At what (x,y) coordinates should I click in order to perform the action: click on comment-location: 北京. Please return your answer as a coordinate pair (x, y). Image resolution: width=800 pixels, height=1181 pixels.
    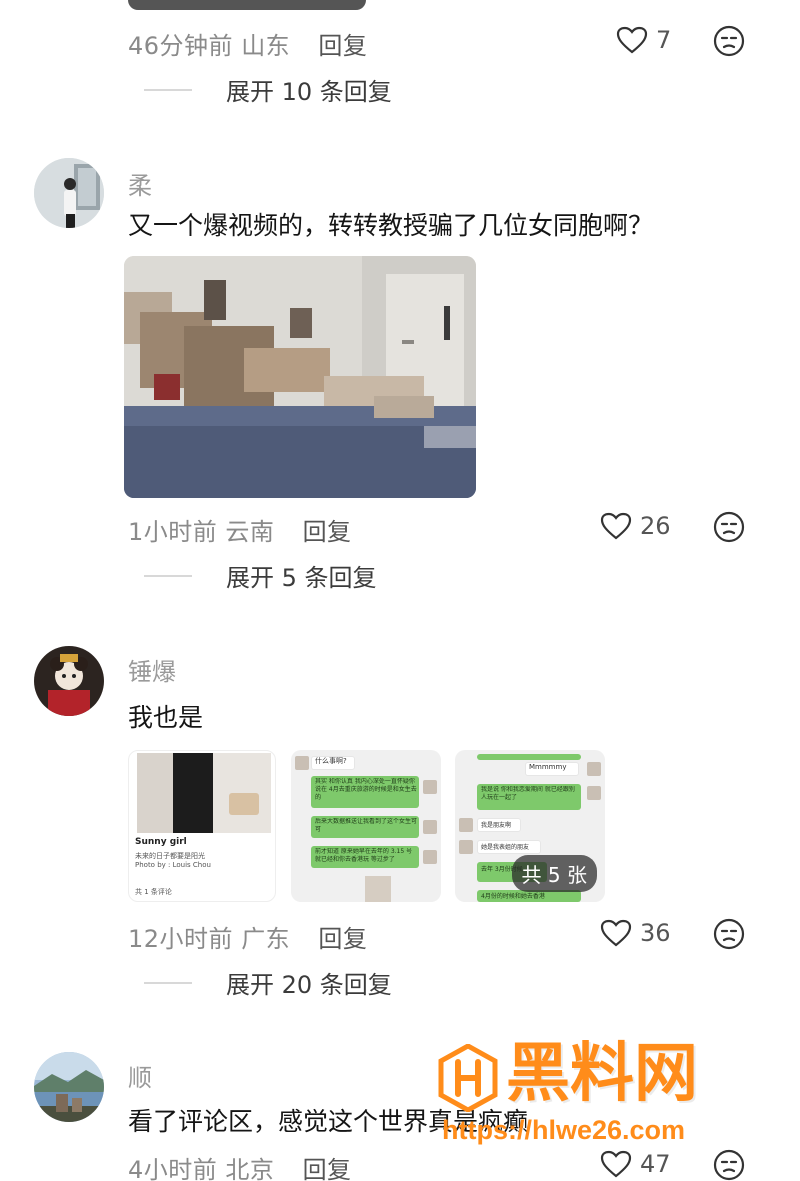
    Looking at the image, I should click on (250, 1168).